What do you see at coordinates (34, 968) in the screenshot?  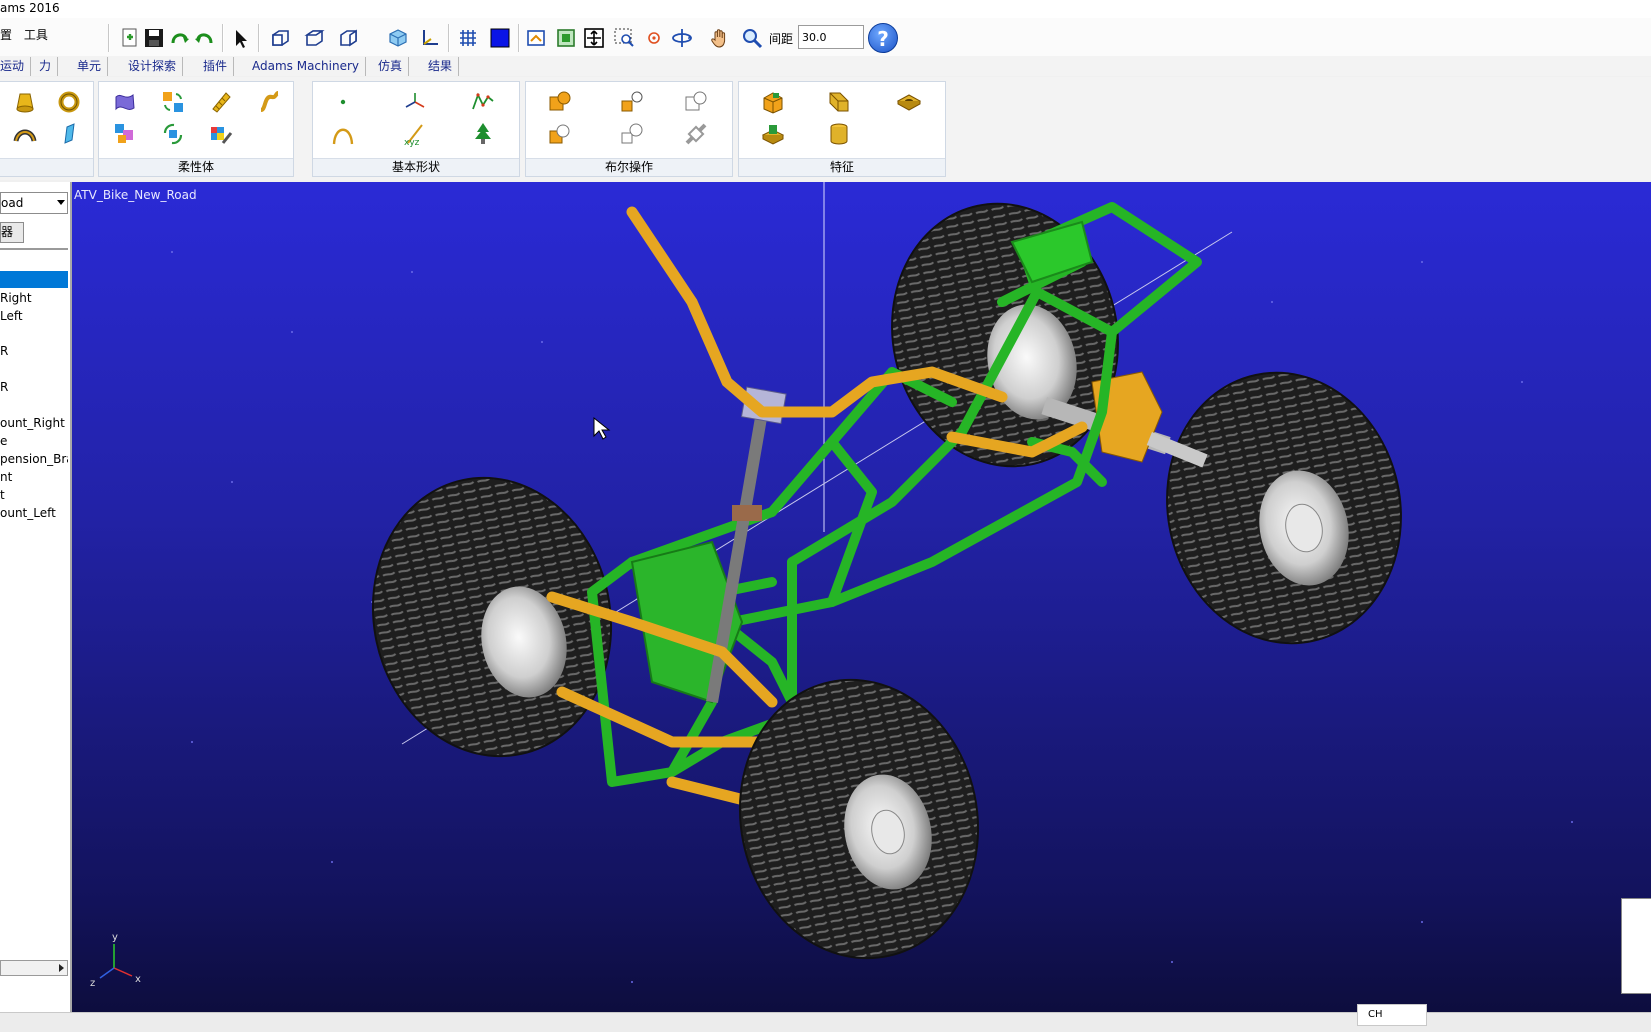 I see `horizontal-scrollbar` at bounding box center [34, 968].